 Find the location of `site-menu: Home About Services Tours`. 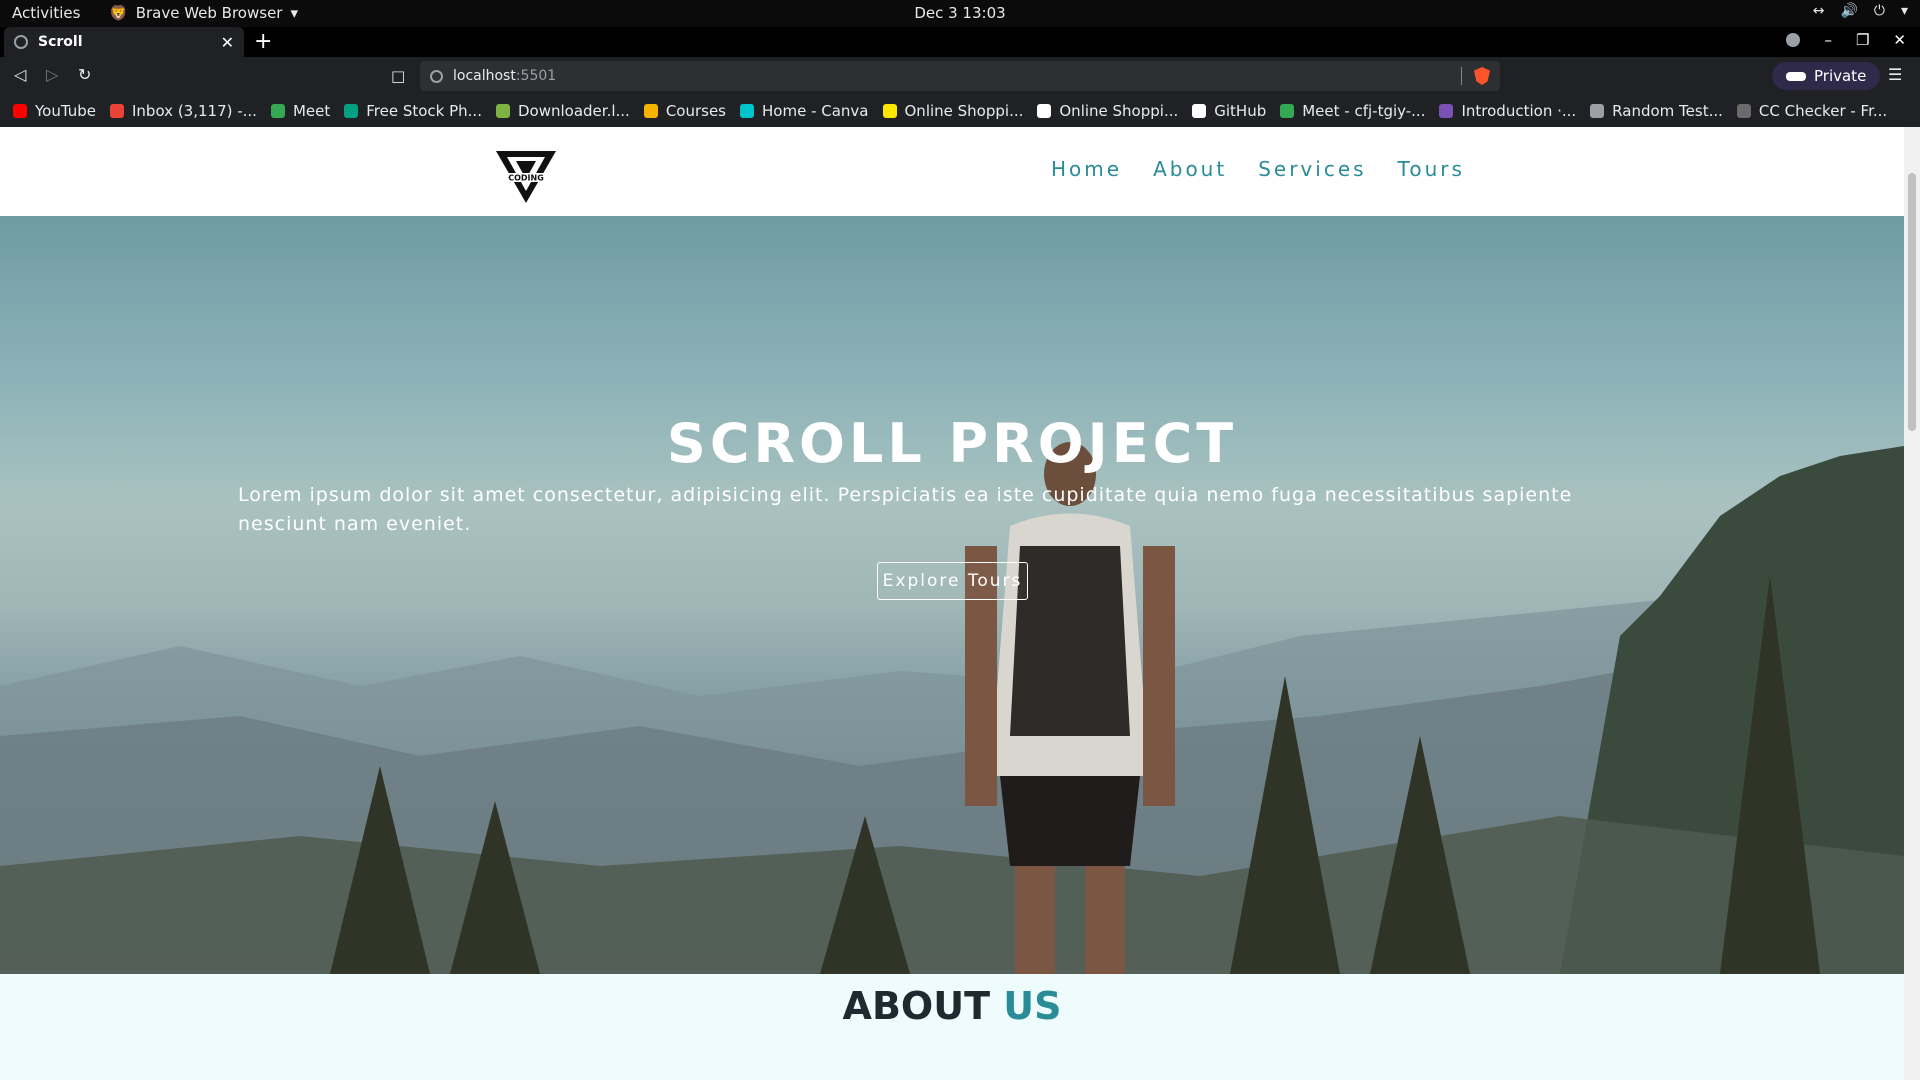

site-menu: Home About Services Tours is located at coordinates (1258, 169).